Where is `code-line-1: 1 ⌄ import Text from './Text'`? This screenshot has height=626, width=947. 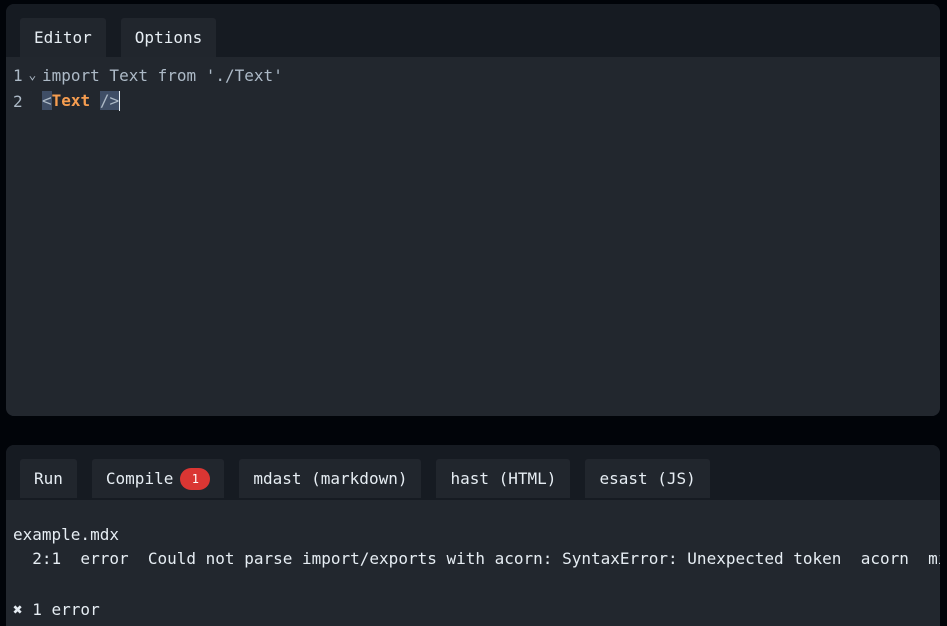 code-line-1: 1 ⌄ import Text from './Text' is located at coordinates (473, 75).